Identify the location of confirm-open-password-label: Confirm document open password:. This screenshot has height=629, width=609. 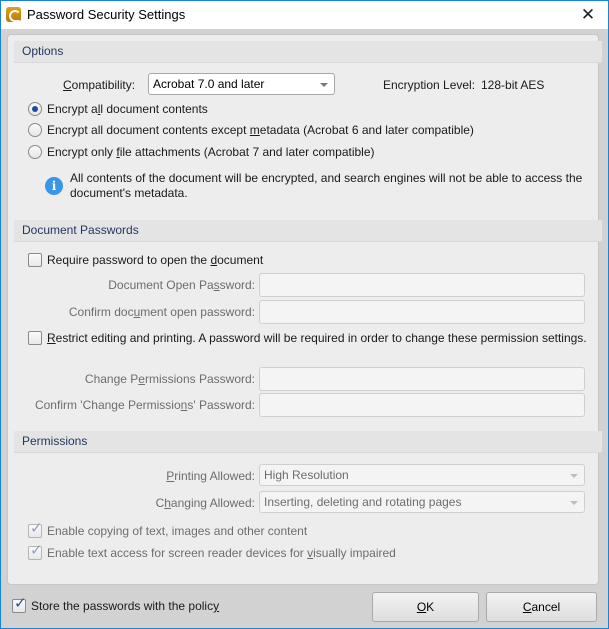
(161, 312).